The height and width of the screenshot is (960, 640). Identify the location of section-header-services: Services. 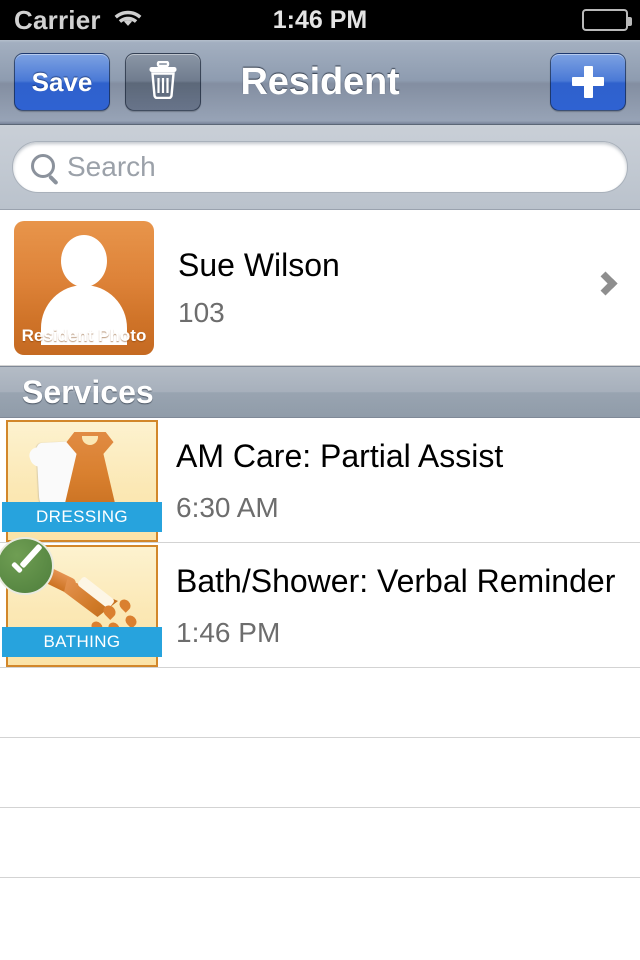
(320, 392).